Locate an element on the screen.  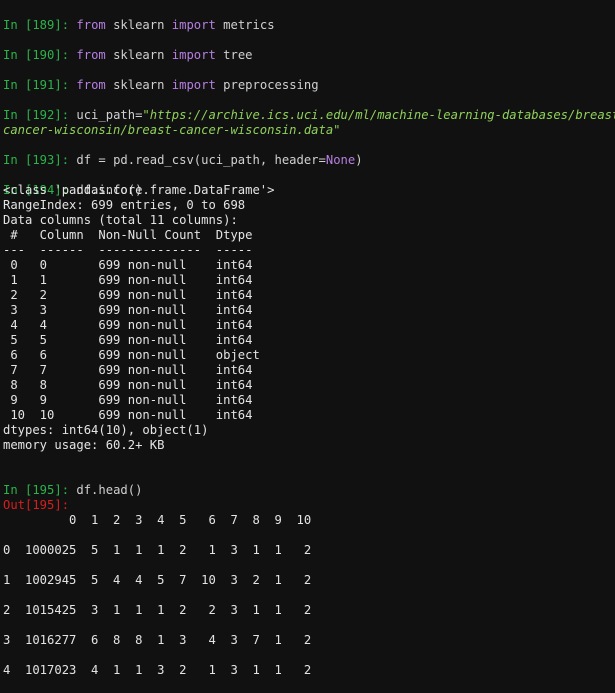
code-suffix: ) is located at coordinates (359, 160).